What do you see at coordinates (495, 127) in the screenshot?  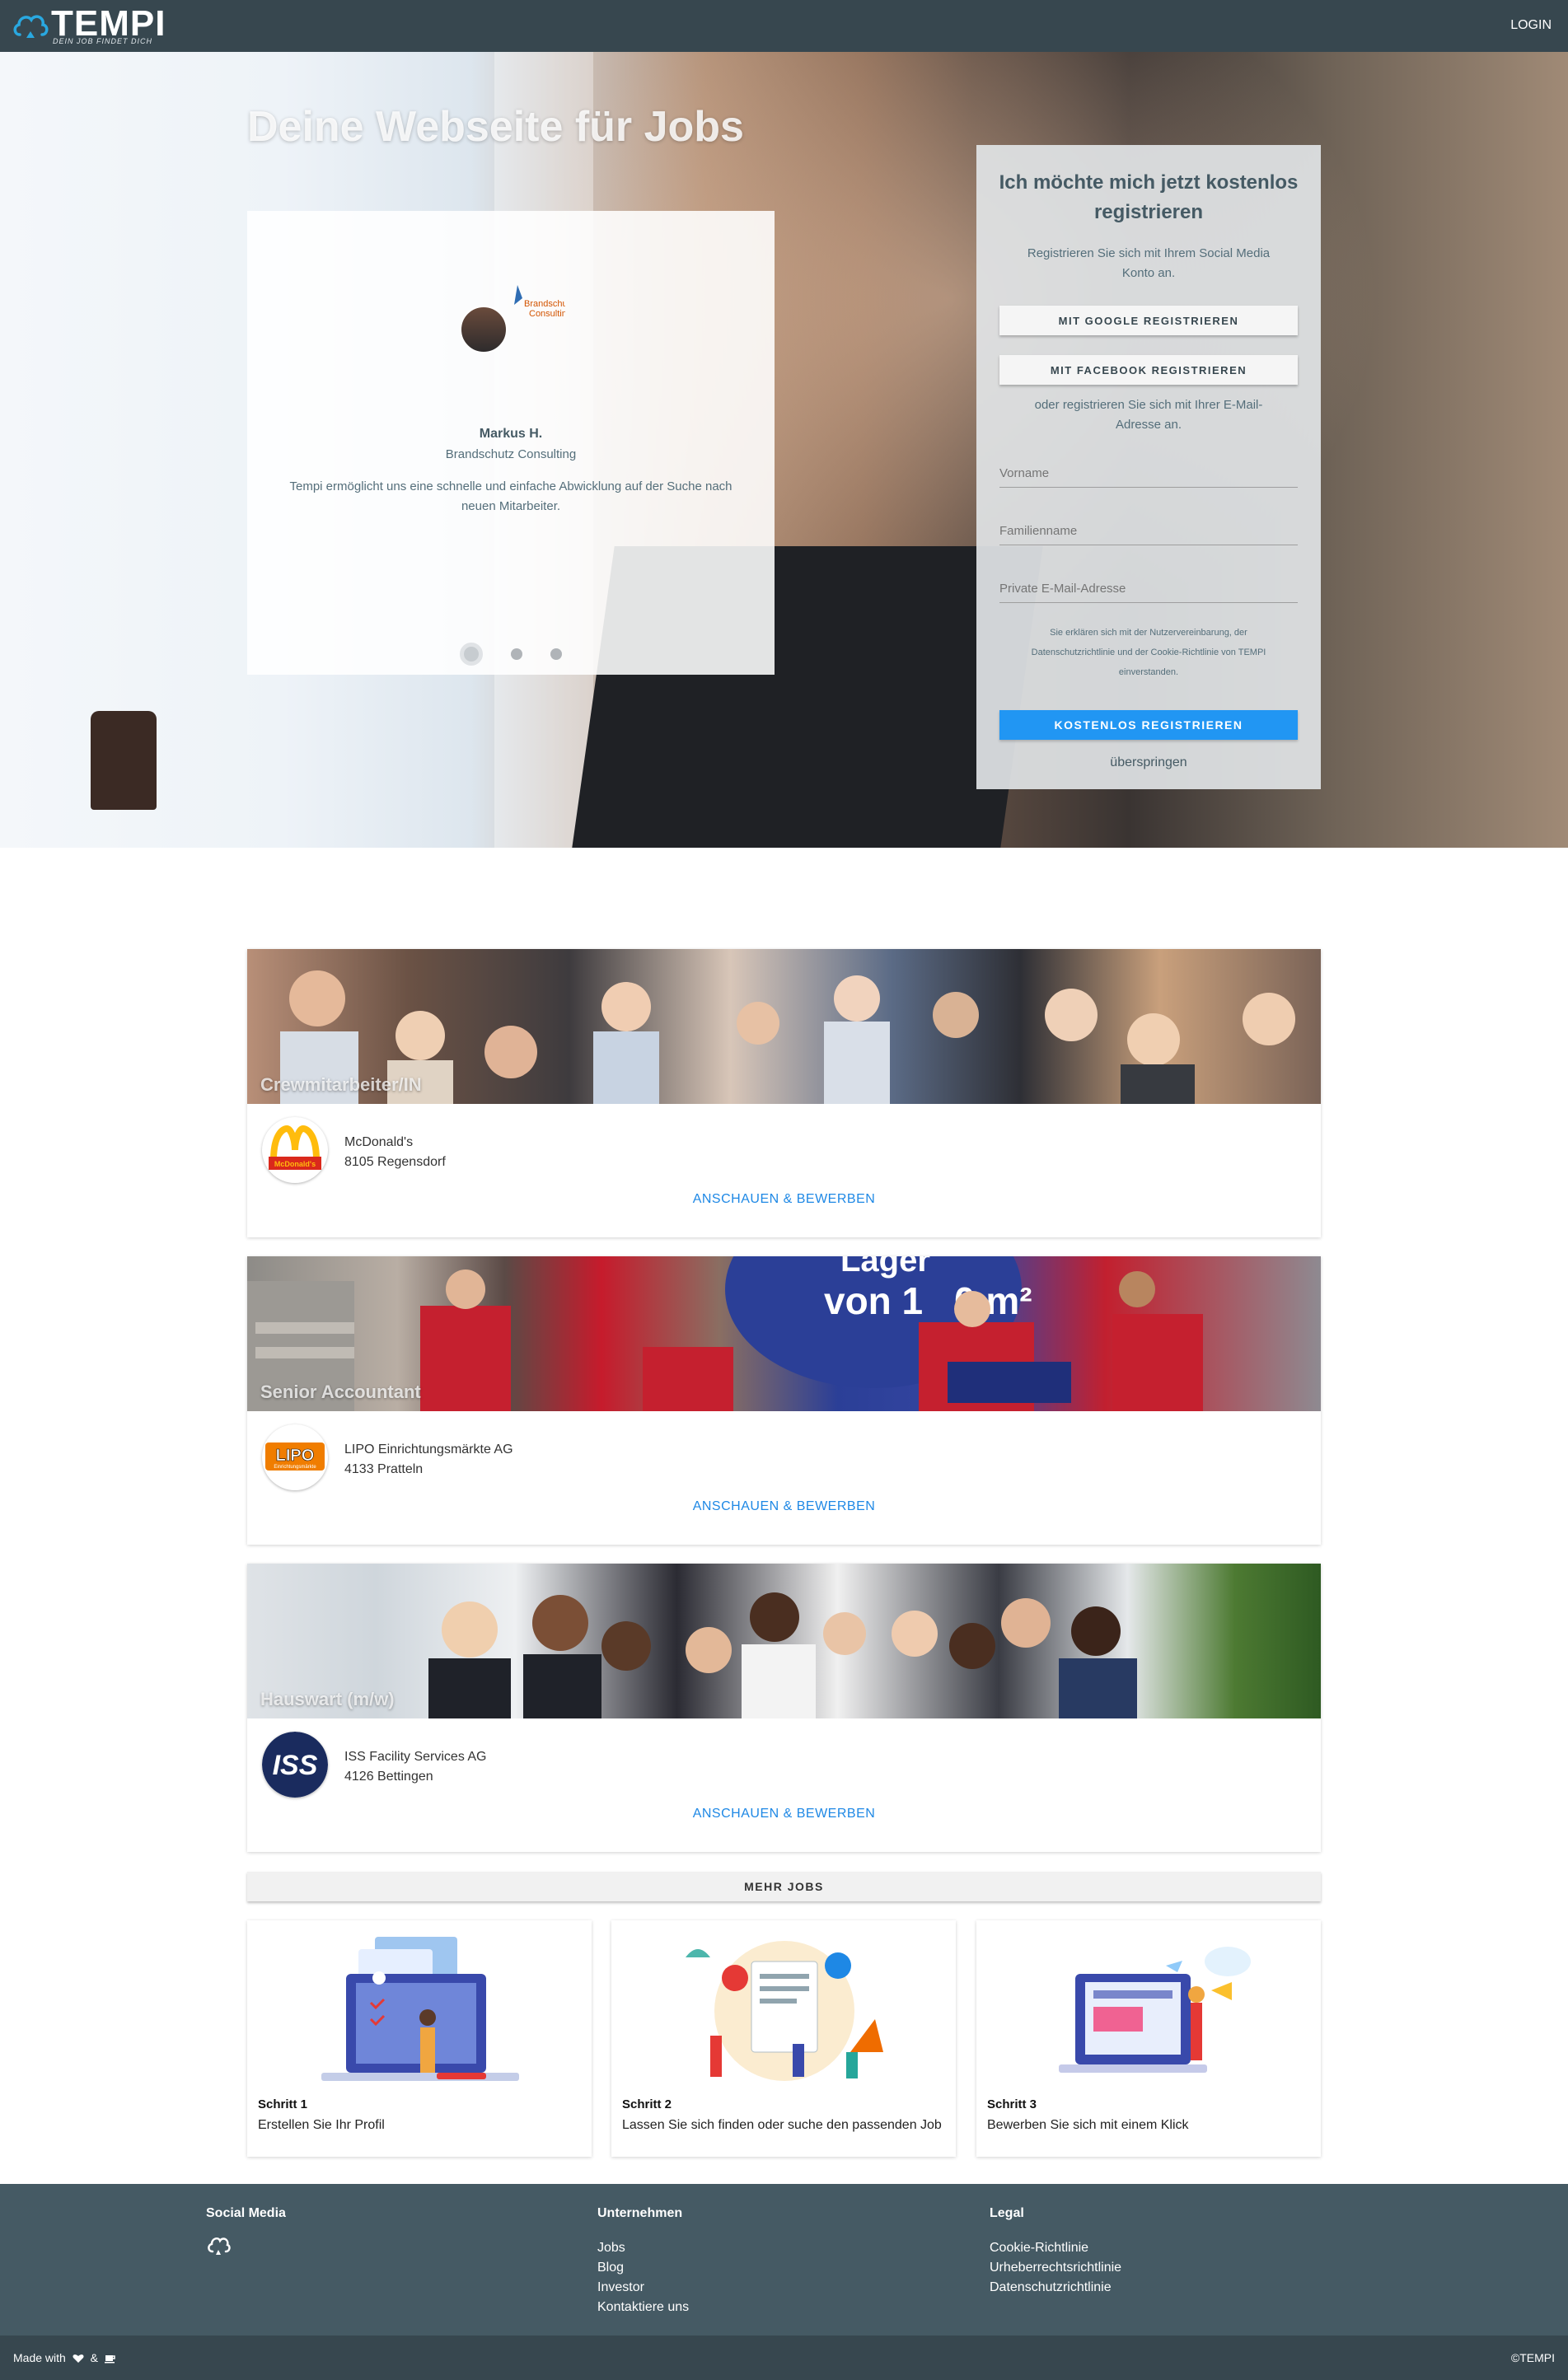 I see `hero-title: Deine Webseite für Jobs` at bounding box center [495, 127].